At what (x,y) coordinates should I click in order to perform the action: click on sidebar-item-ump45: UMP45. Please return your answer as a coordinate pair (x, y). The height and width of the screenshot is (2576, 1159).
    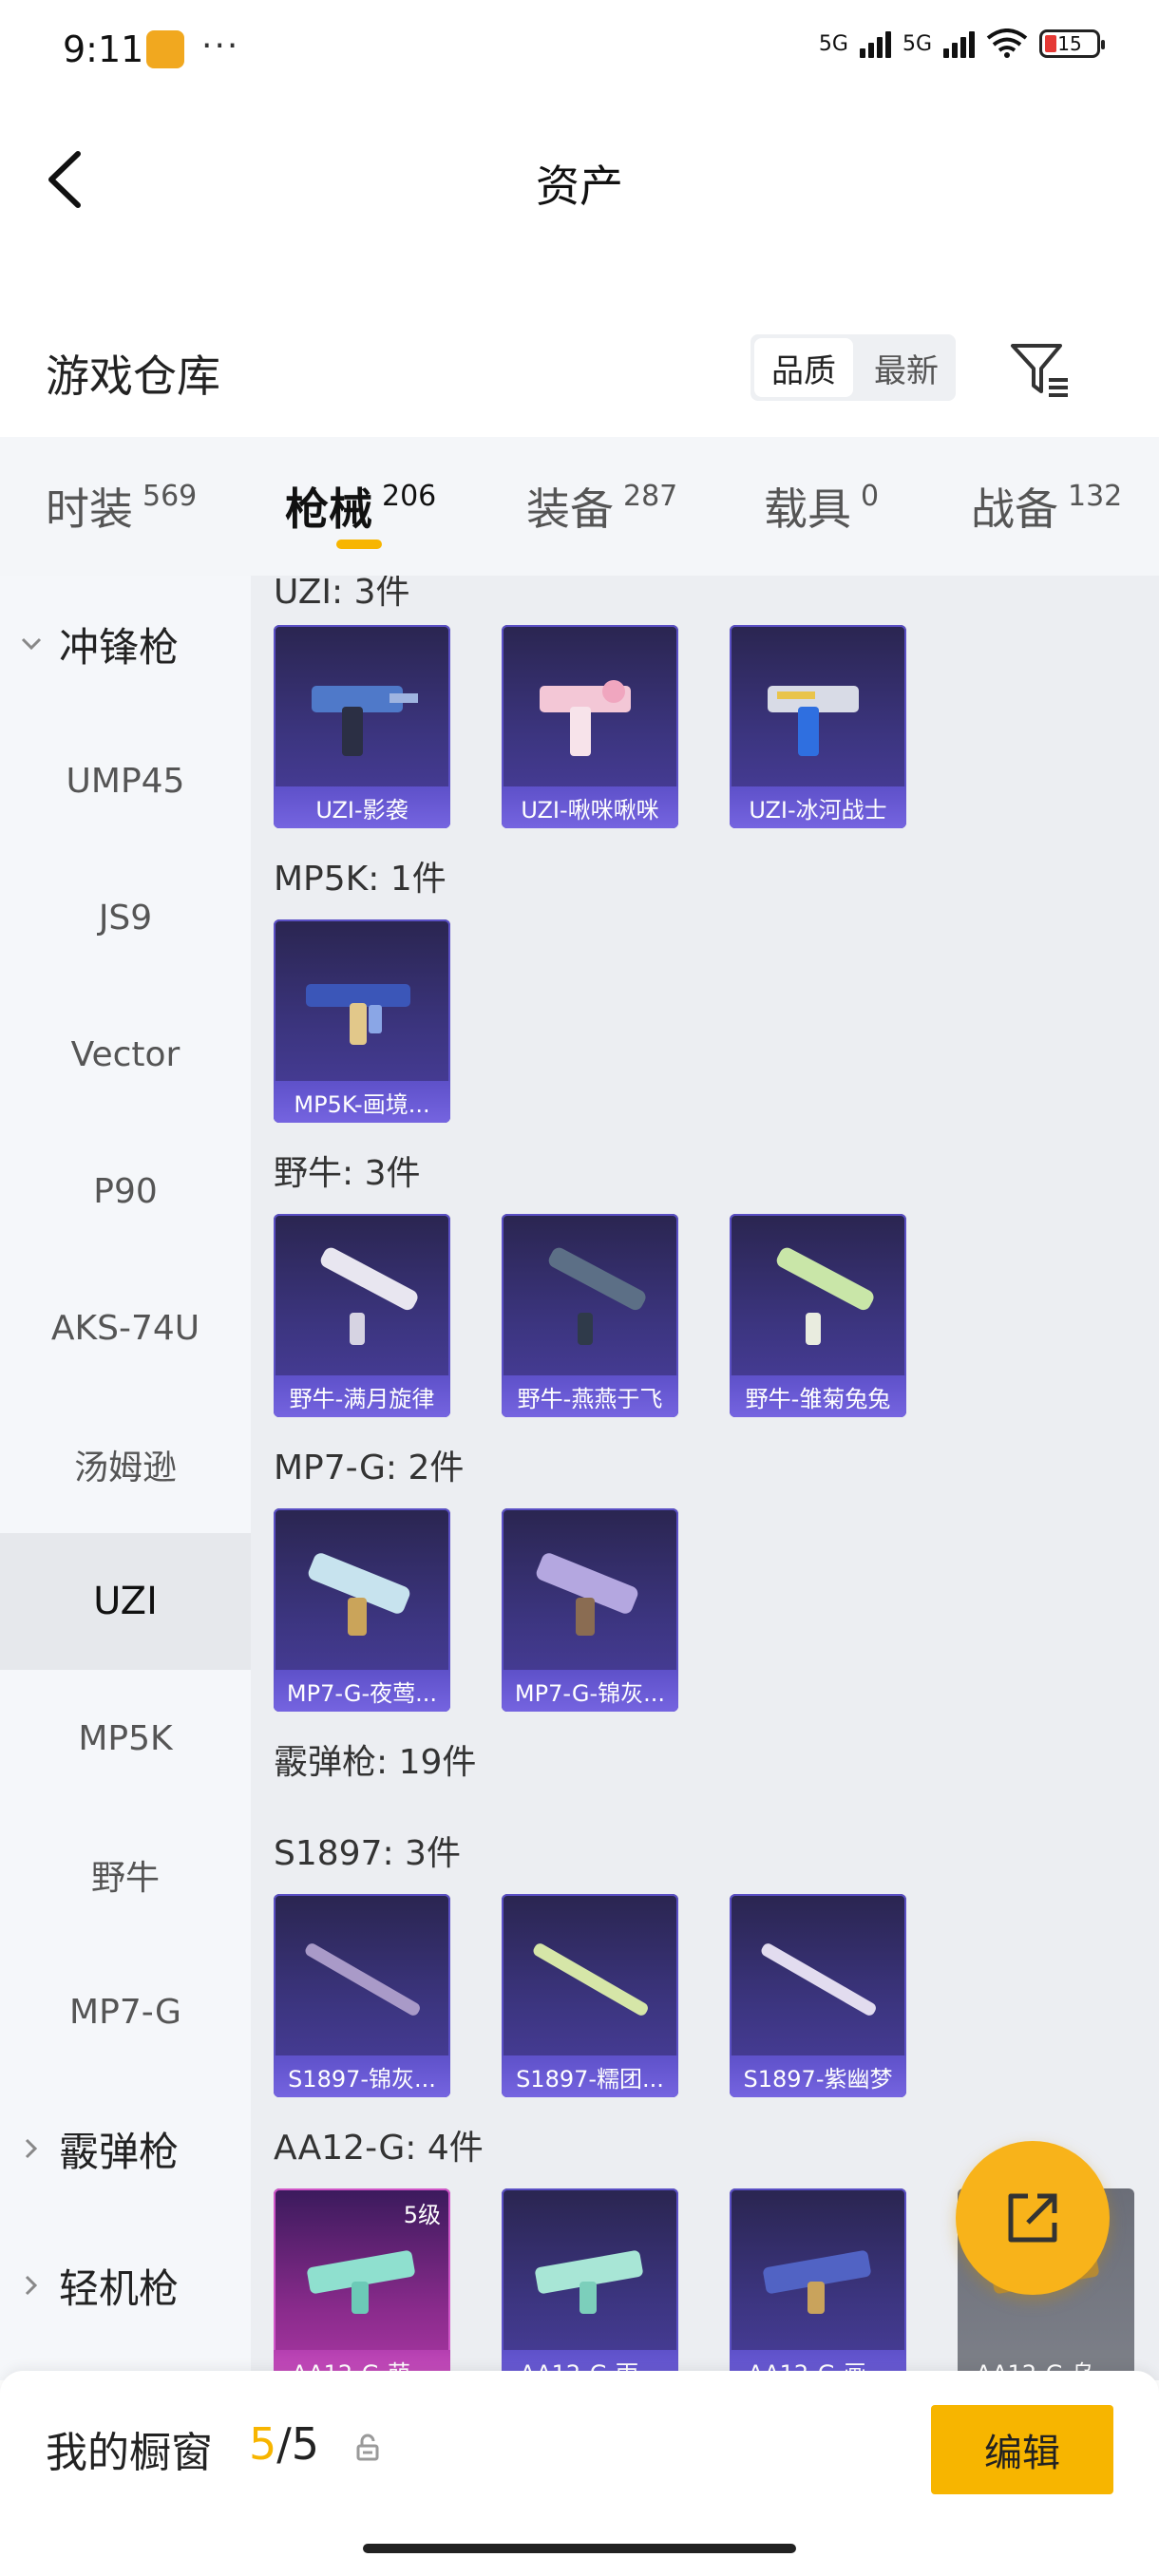
    Looking at the image, I should click on (125, 780).